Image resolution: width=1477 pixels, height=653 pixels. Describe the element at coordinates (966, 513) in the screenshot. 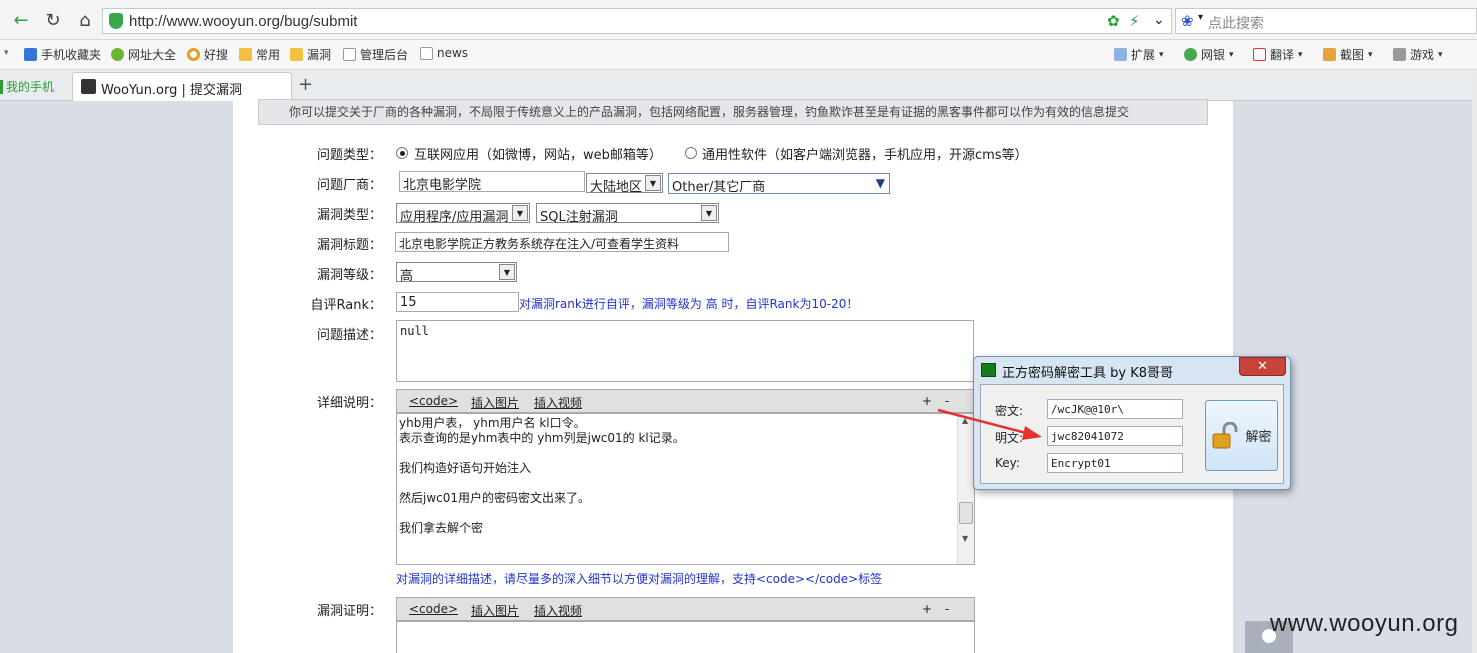

I see `scroll-thumb` at that location.